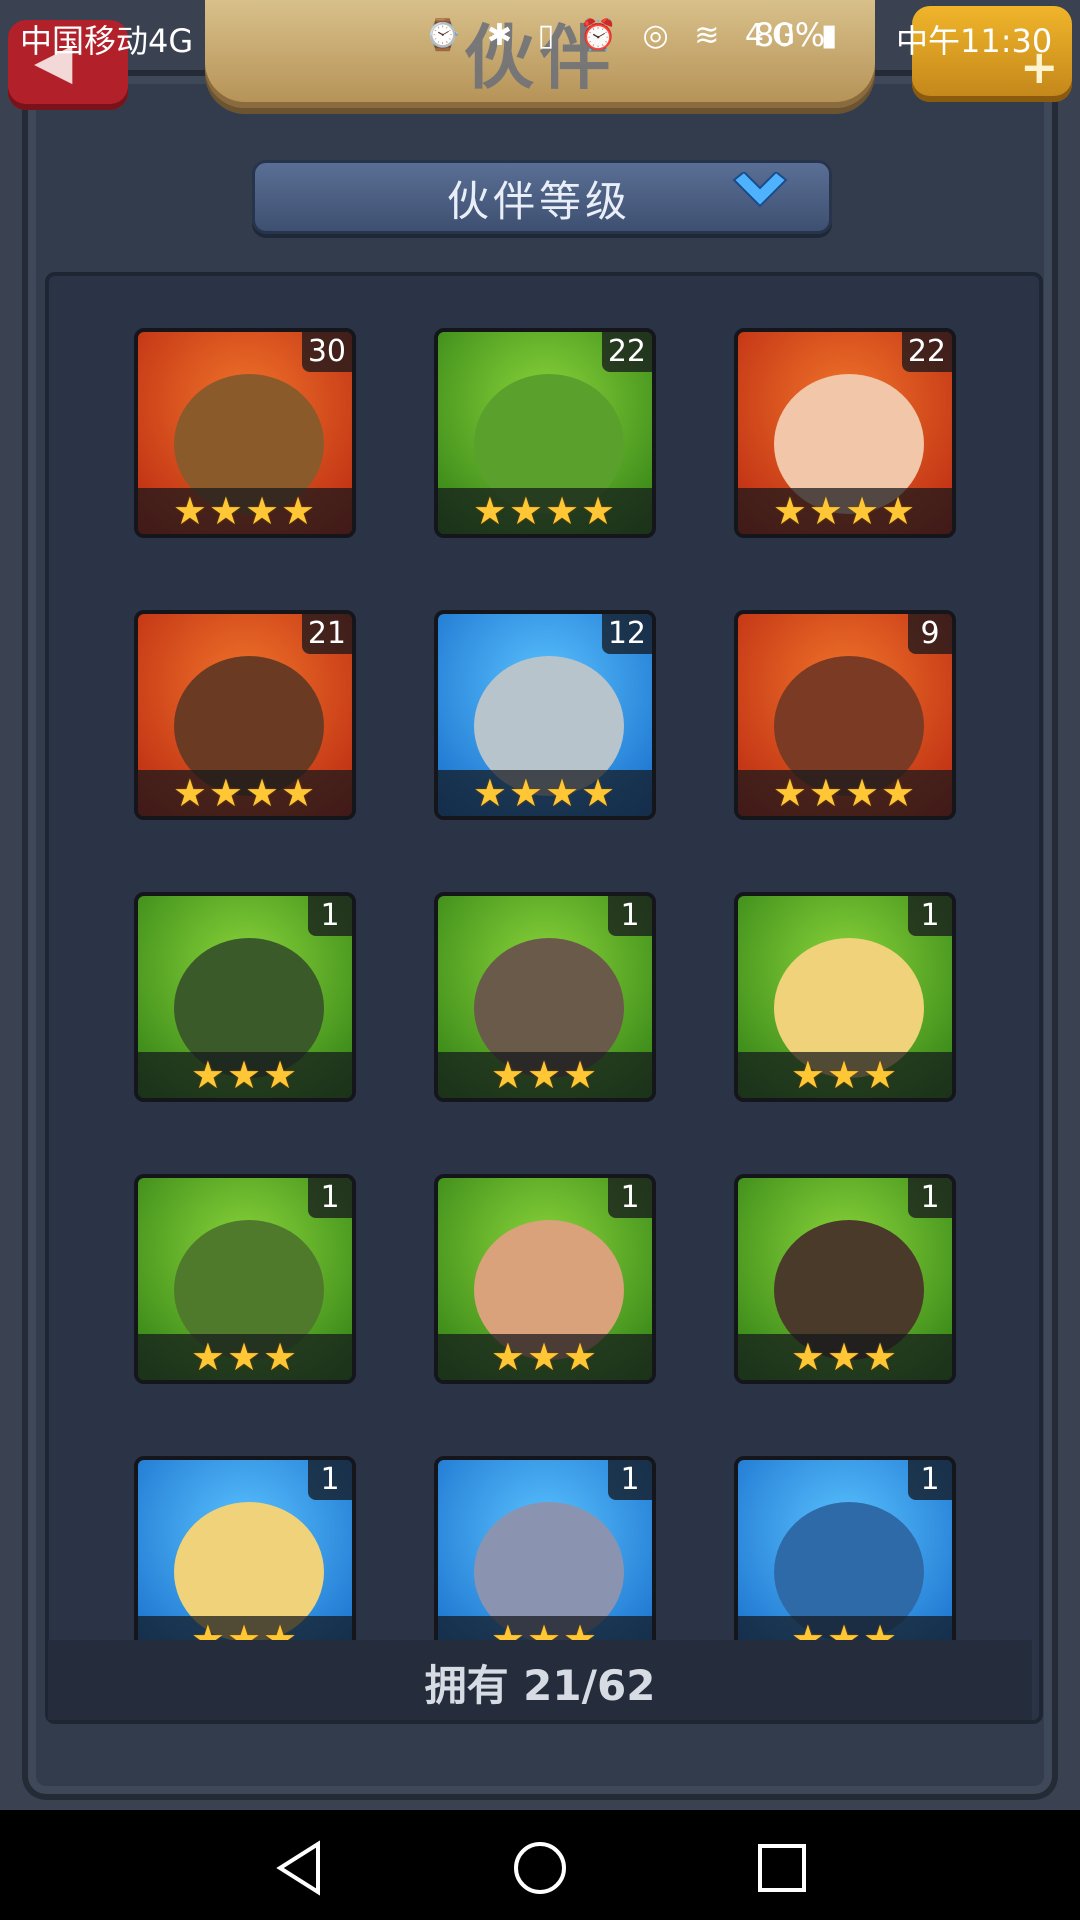 Image resolution: width=1080 pixels, height=1920 pixels. Describe the element at coordinates (930, 634) in the screenshot. I see `companion-level: 9` at that location.